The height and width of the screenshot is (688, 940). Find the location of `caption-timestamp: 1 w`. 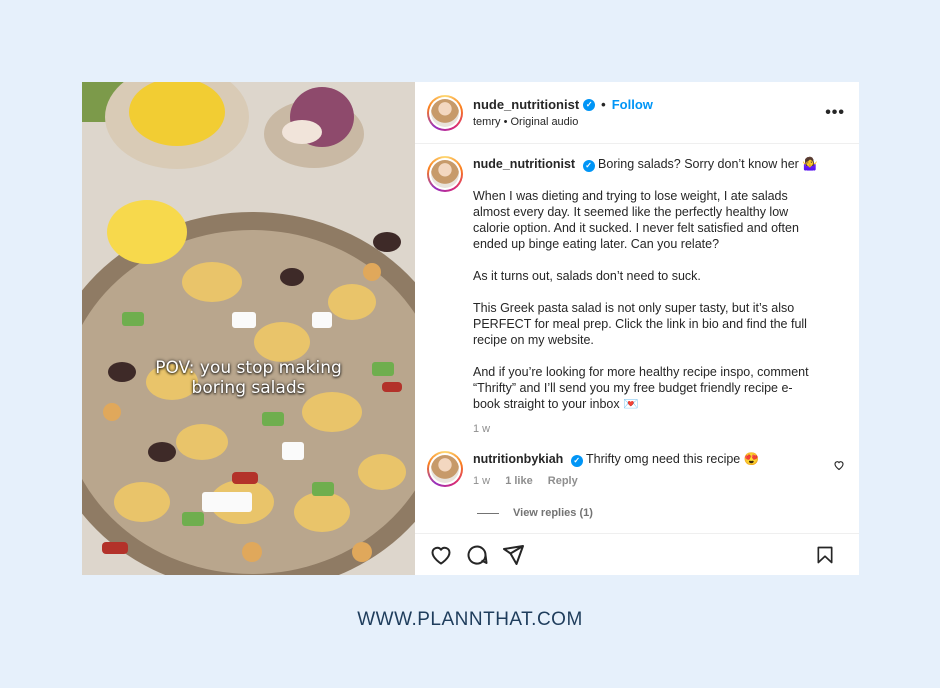

caption-timestamp: 1 w is located at coordinates (653, 429).